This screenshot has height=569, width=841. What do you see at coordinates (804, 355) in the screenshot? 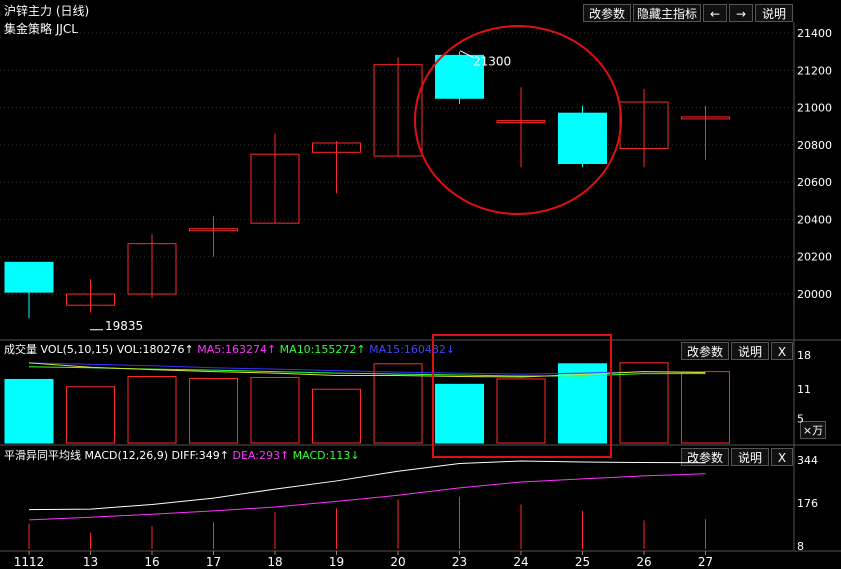
I see `volume-tick-label: 18` at bounding box center [804, 355].